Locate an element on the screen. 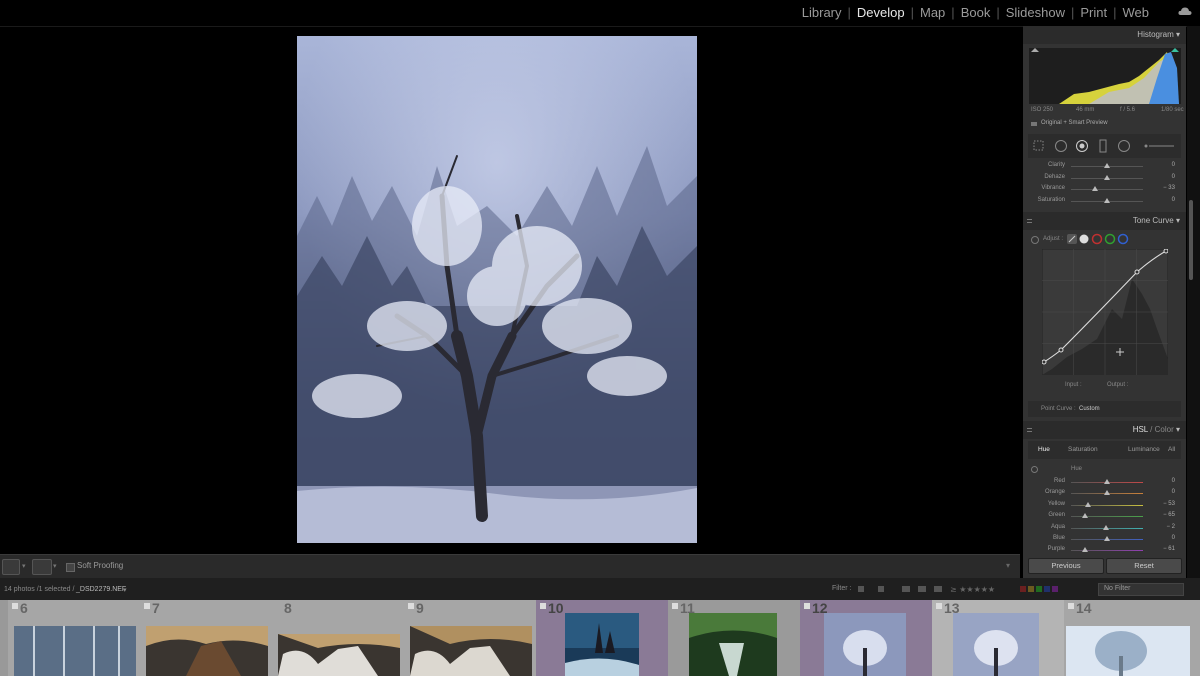  loupe-view-button is located at coordinates (11, 567).